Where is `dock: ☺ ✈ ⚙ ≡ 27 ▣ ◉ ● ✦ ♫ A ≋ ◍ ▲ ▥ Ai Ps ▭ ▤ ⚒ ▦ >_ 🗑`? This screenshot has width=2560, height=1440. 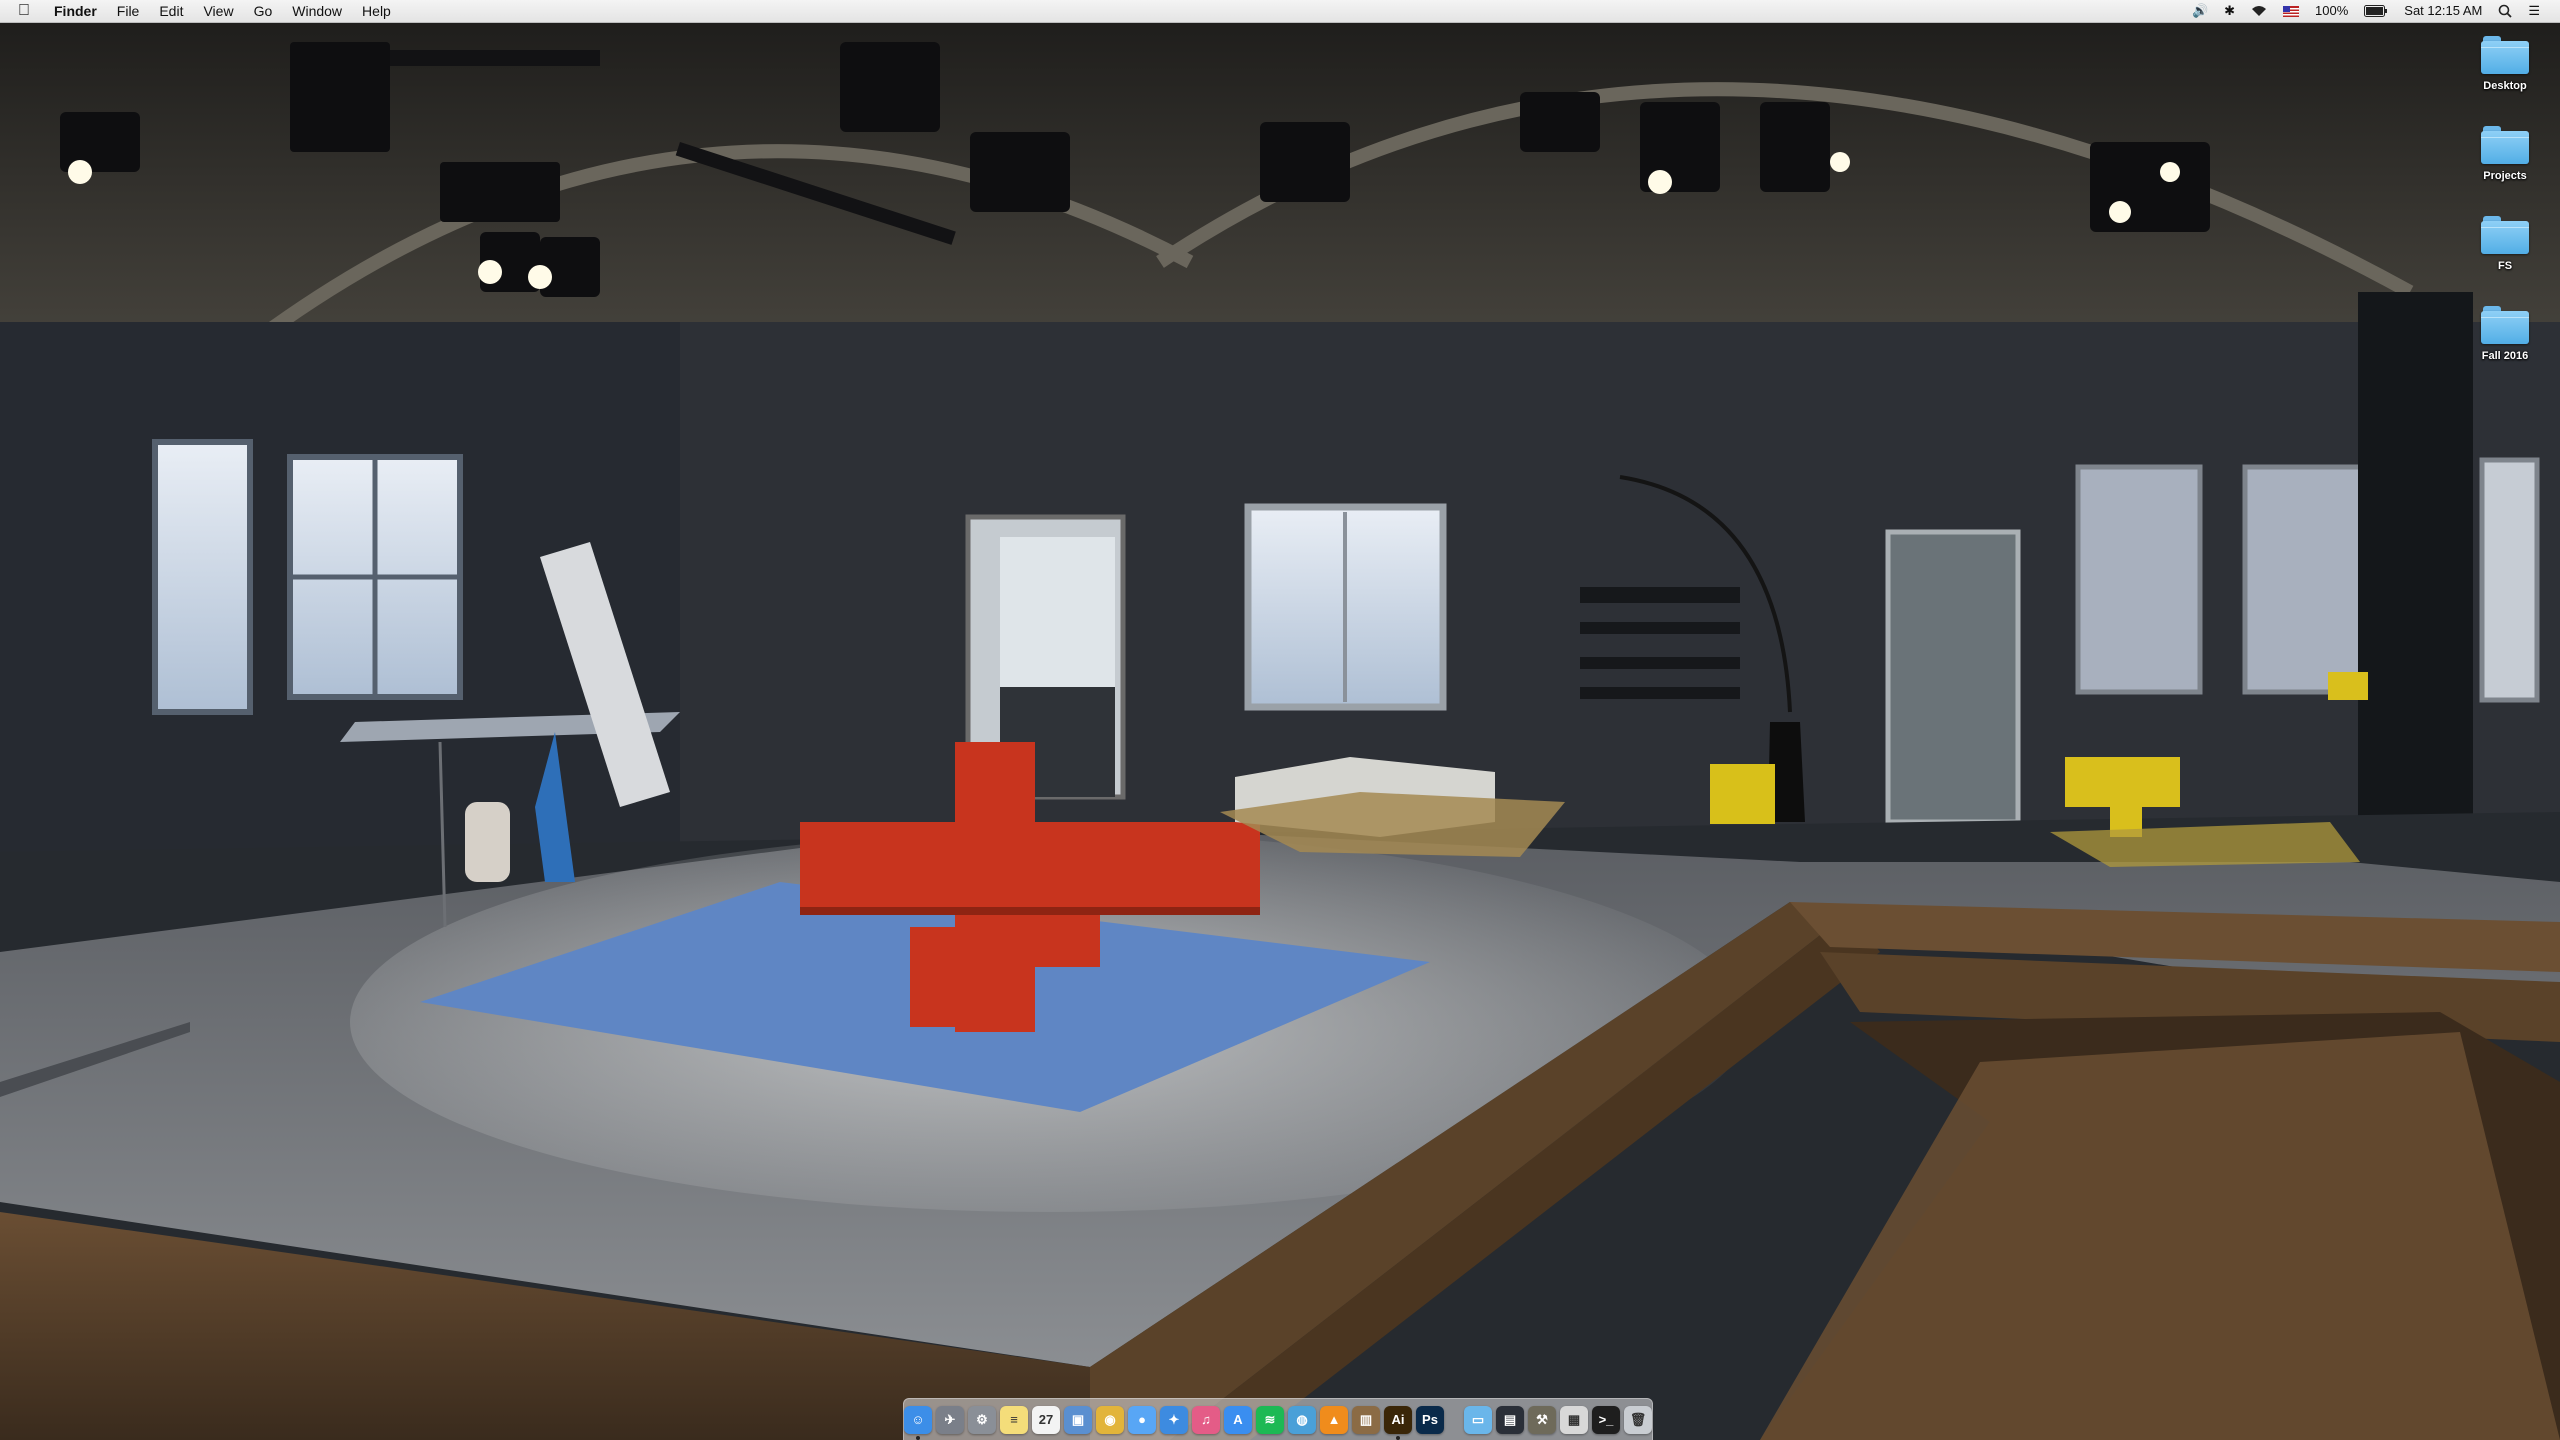 dock: ☺ ✈ ⚙ ≡ 27 ▣ ◉ ● ✦ ♫ A ≋ ◍ ▲ ▥ Ai Ps ▭ ▤ ⚒ ▦ >_ 🗑 is located at coordinates (1278, 1419).